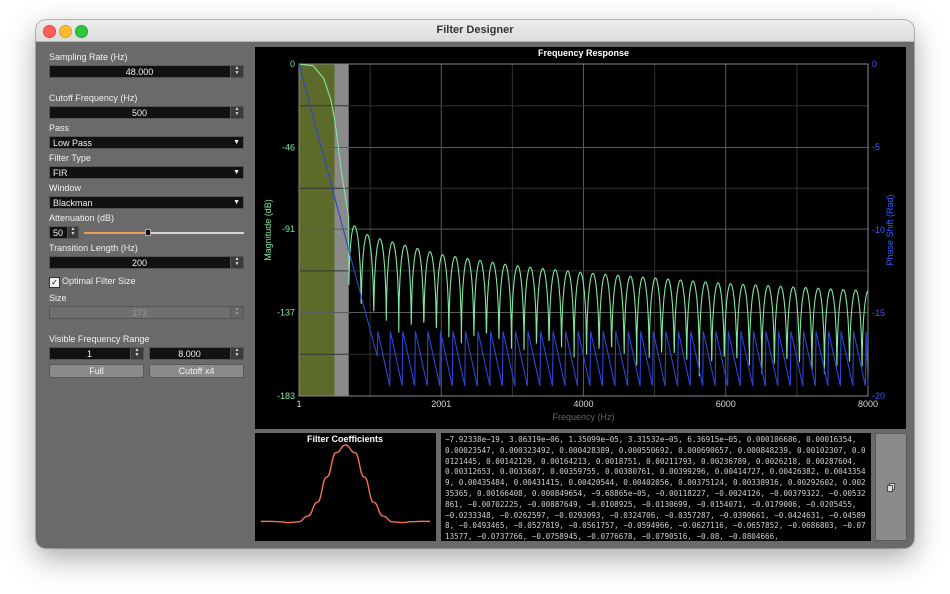 The image size is (950, 594). I want to click on transition-length-label: Transition Length (Hz), so click(93, 248).